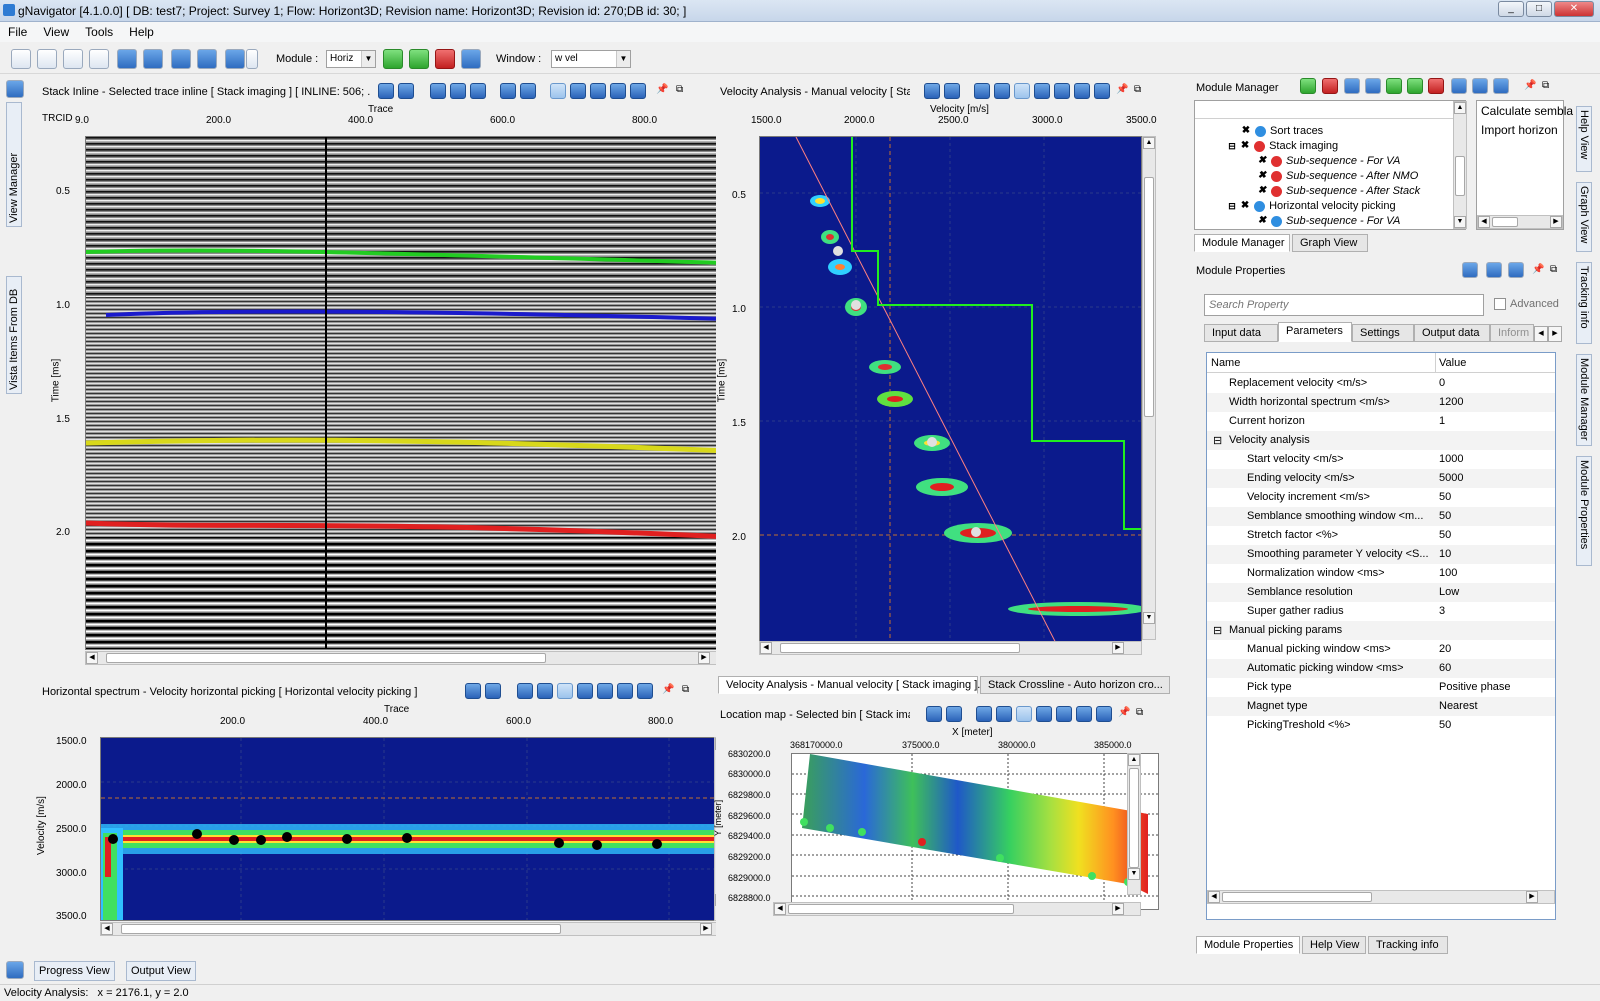 The height and width of the screenshot is (1001, 1600). I want to click on tree-item: ✖ Sub-sequence - For VA, so click(1329, 222).